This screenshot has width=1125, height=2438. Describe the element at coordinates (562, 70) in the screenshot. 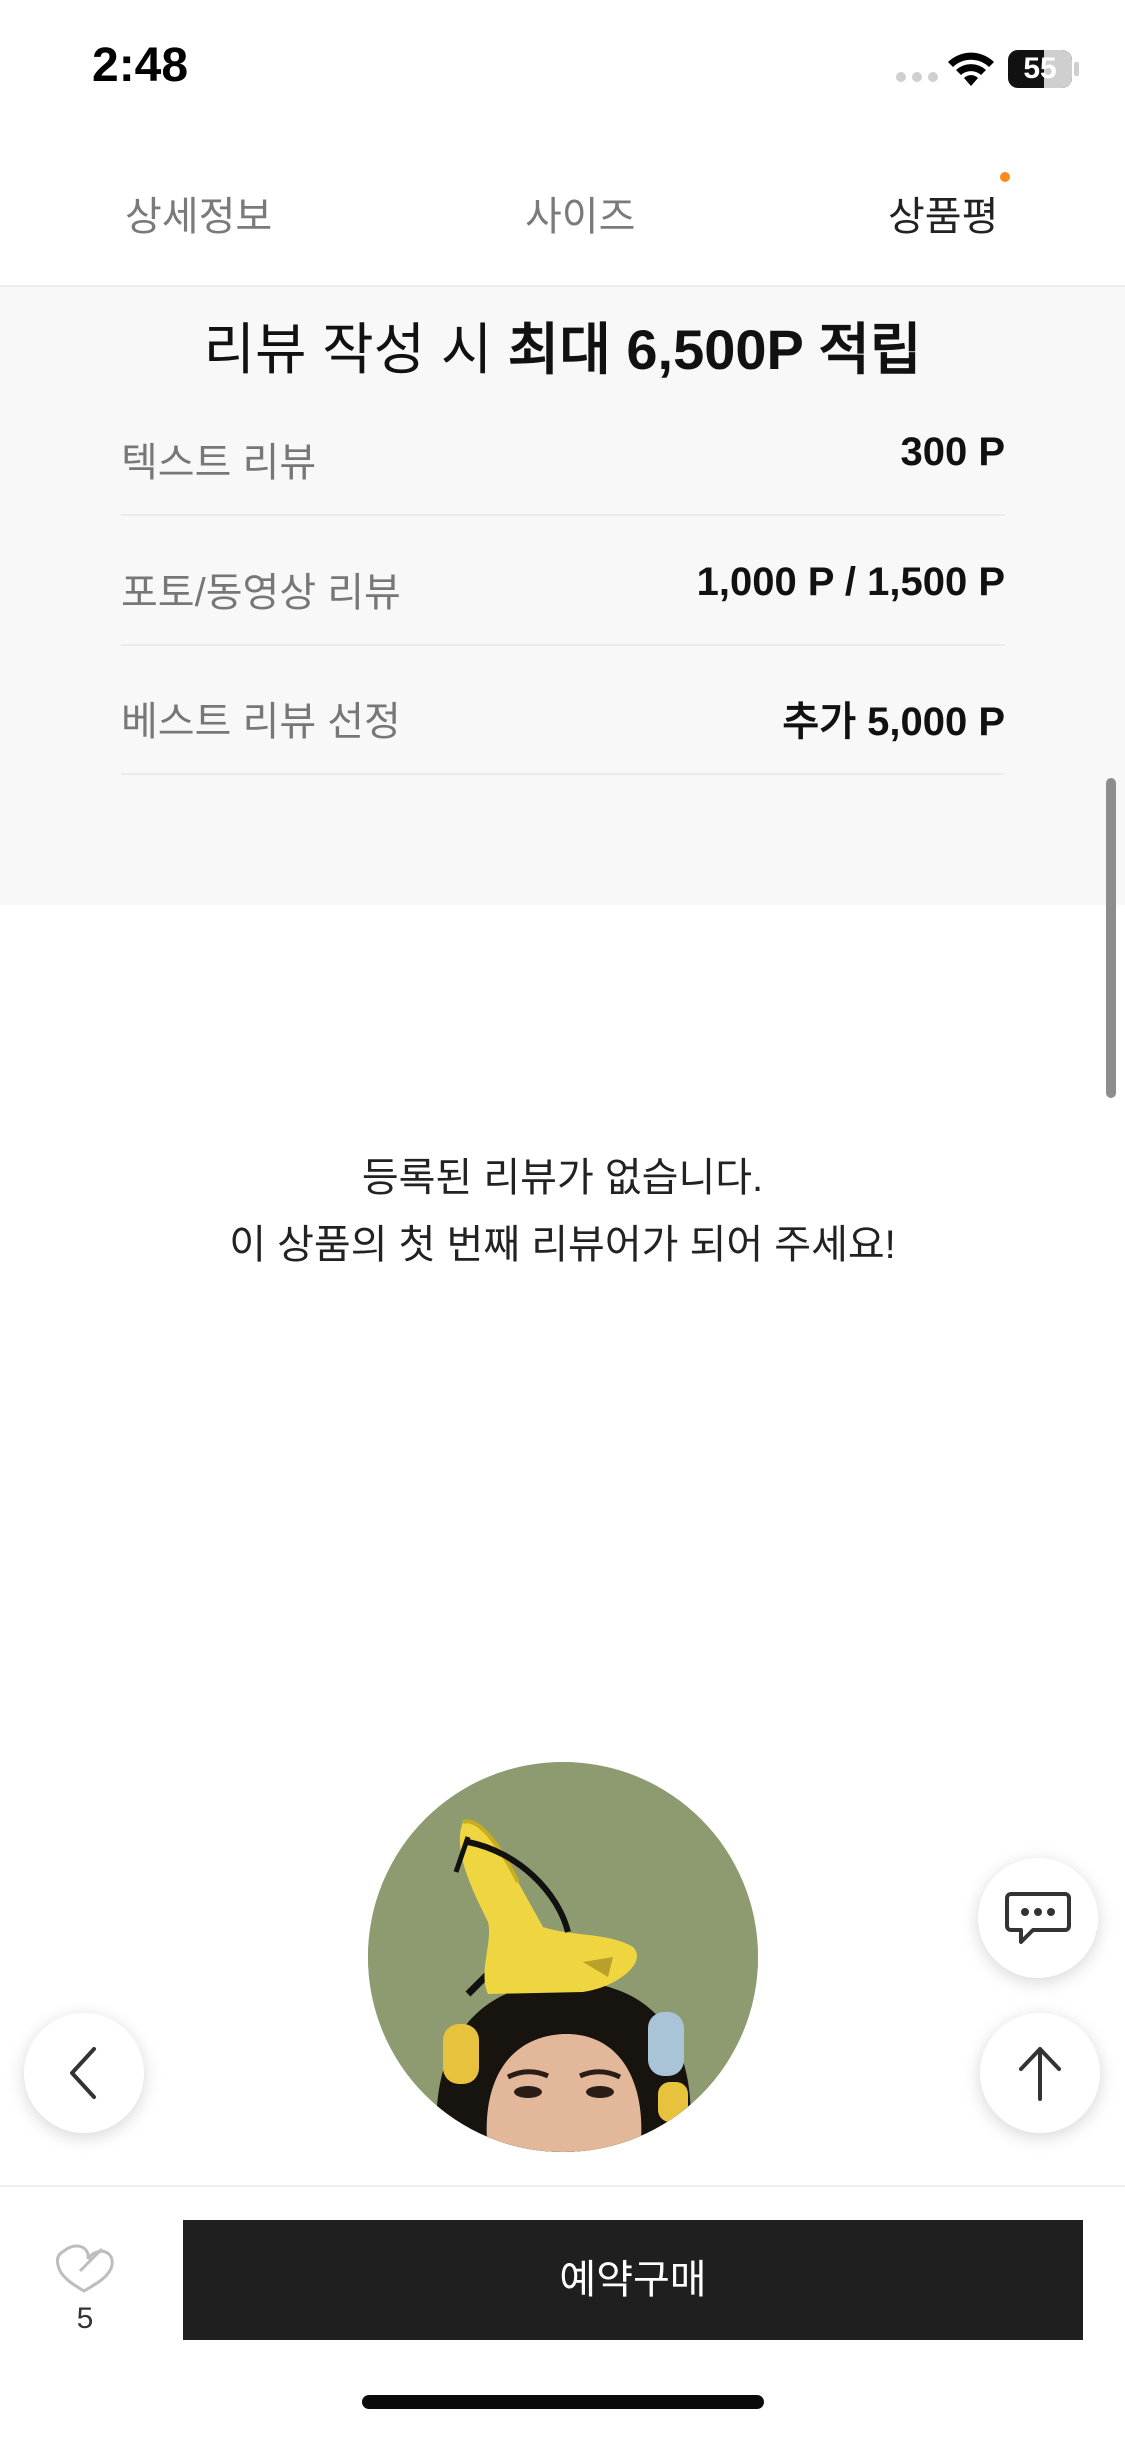

I see `status-bar: 2:48 55` at that location.